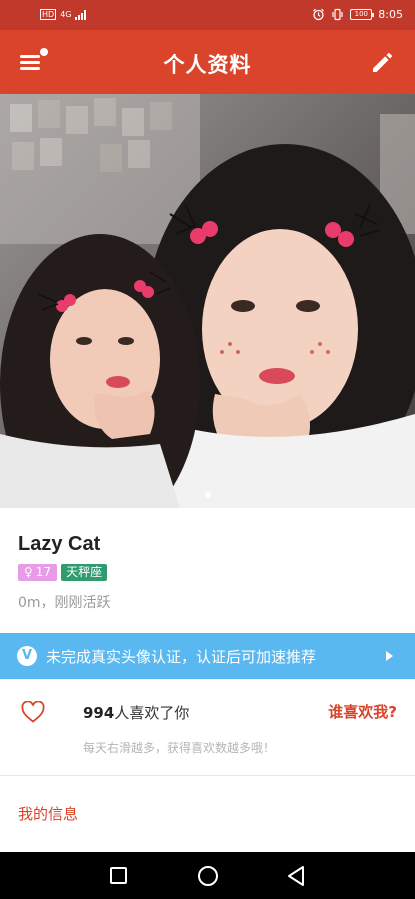 This screenshot has width=415, height=899. I want to click on likes-section: 994人喜欢了你 谁喜欢我? 每天右滑越多，获得喜欢数越多哦！, so click(207, 727).